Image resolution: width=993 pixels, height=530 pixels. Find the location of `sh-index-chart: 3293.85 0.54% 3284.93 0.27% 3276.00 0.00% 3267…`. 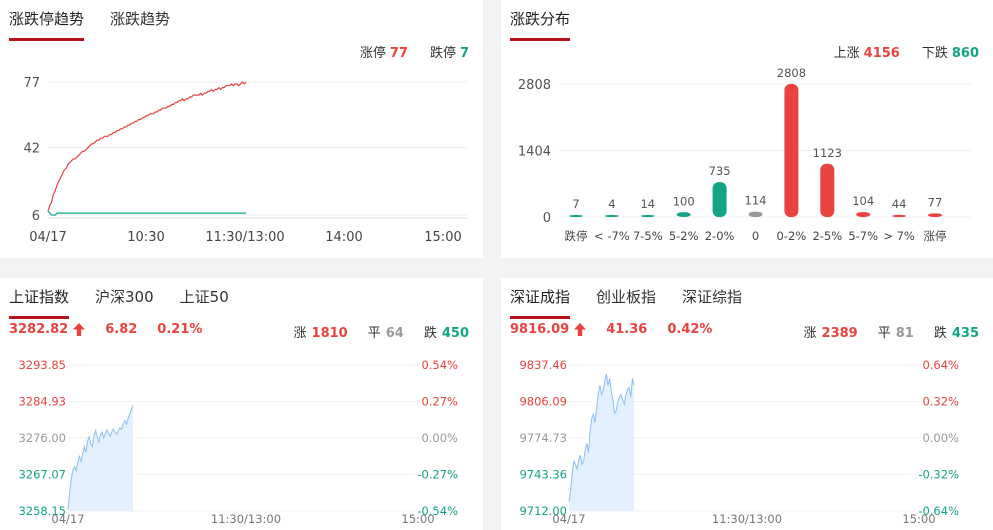

sh-index-chart: 3293.85 0.54% 3284.93 0.27% 3276.00 0.00% 3267… is located at coordinates (238, 442).